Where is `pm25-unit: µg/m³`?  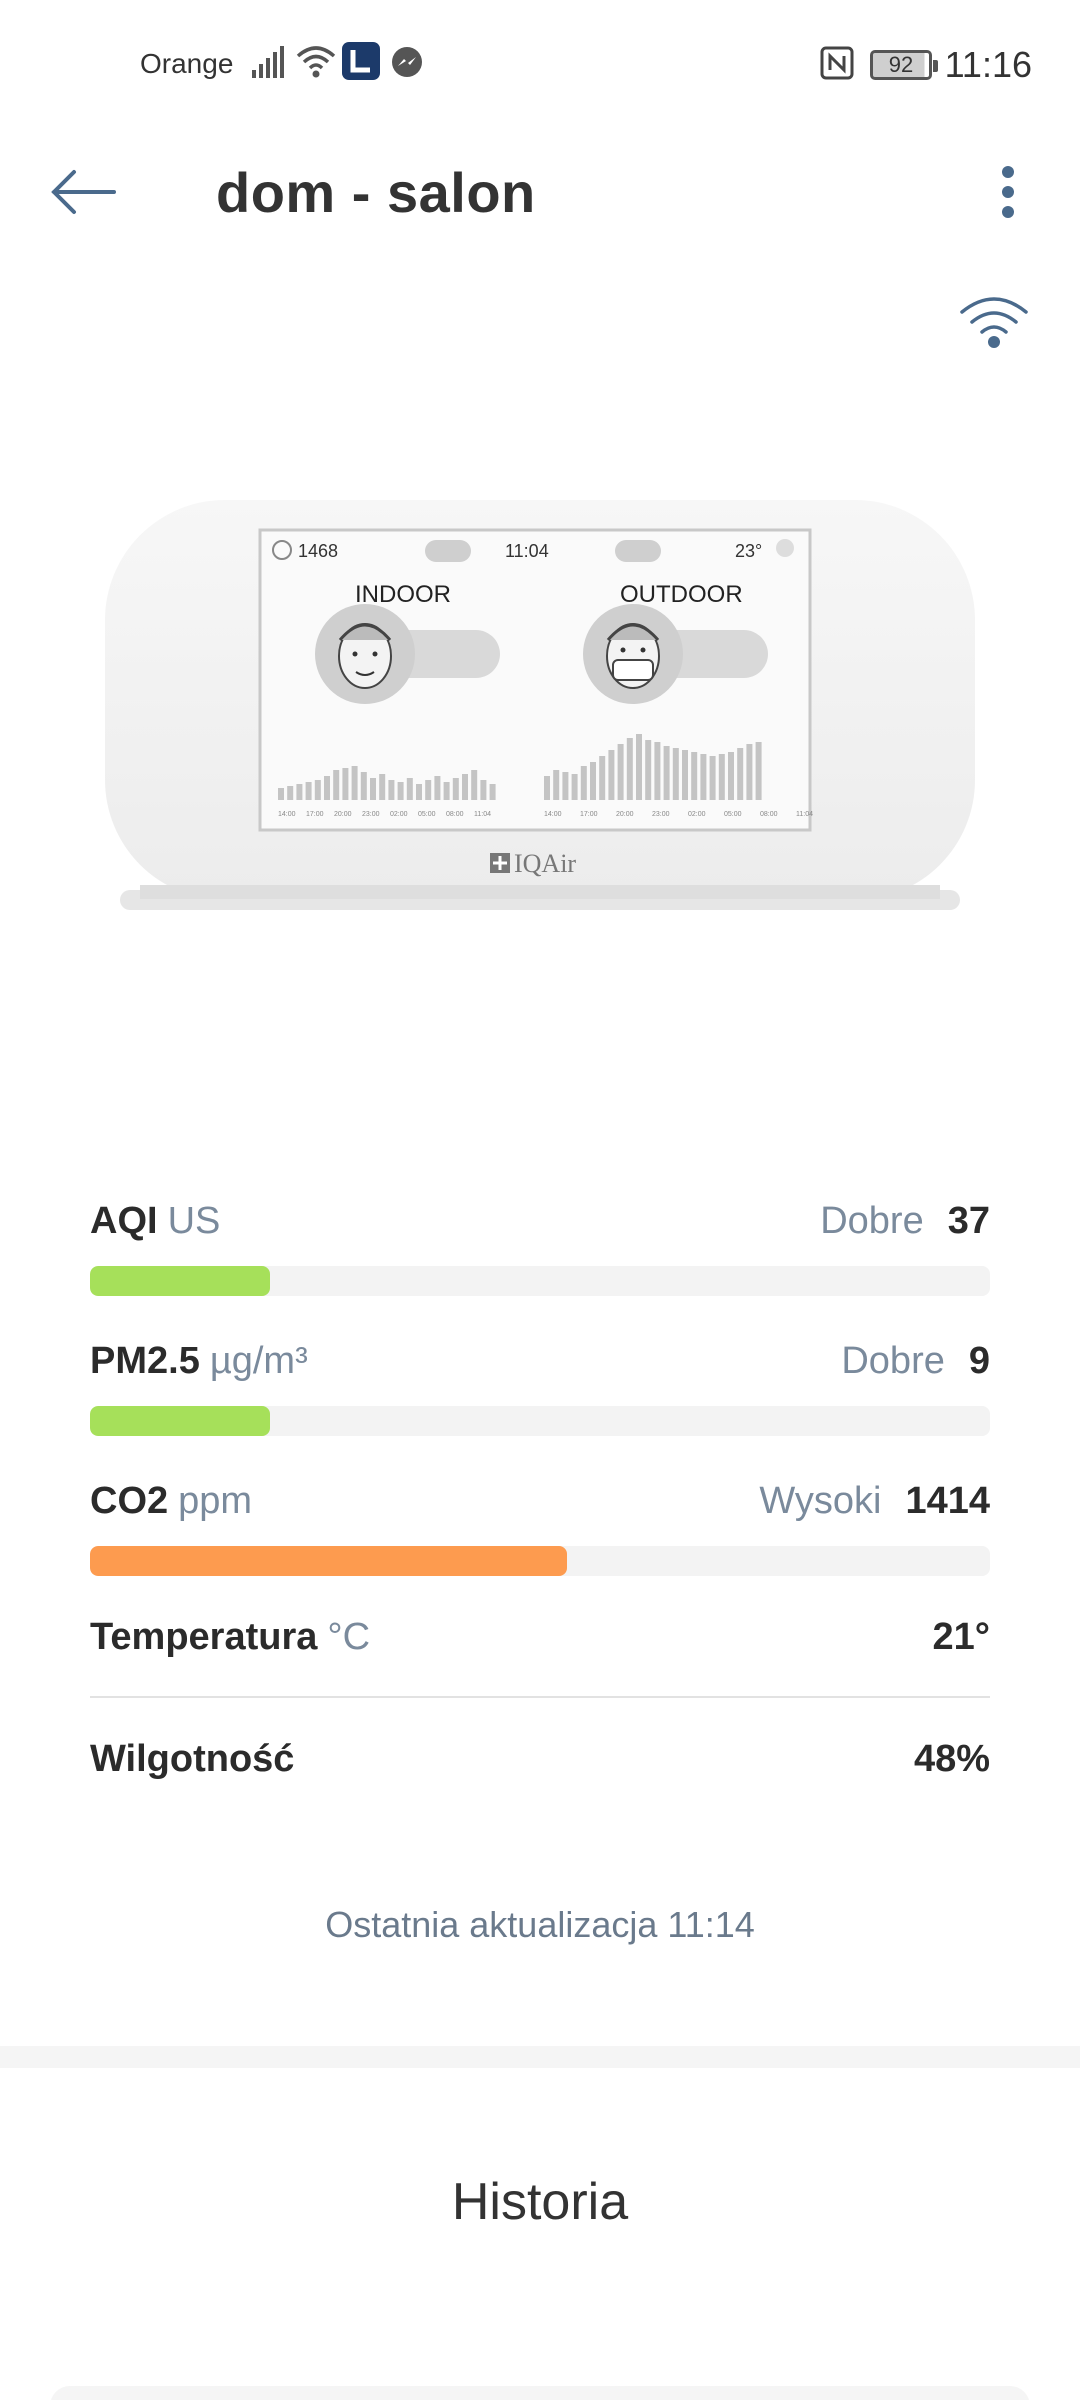
pm25-unit: µg/m³ is located at coordinates (258, 1361).